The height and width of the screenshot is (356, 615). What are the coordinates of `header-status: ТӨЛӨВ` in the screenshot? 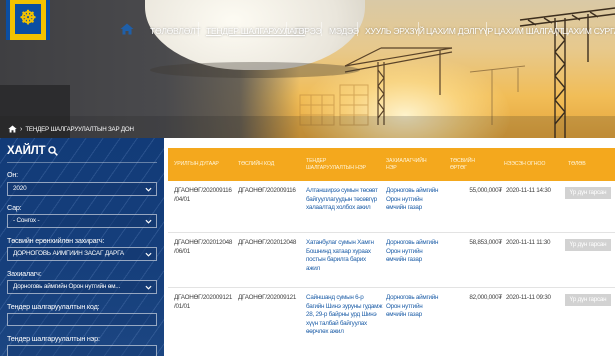 It's located at (577, 164).